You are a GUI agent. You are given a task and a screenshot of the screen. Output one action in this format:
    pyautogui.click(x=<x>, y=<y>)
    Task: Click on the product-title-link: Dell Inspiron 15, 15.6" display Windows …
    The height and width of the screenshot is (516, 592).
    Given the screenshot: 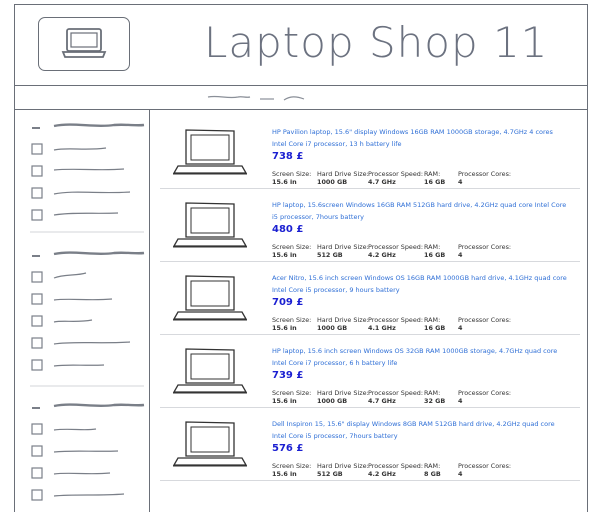 What is the action you would take?
    pyautogui.click(x=420, y=430)
    